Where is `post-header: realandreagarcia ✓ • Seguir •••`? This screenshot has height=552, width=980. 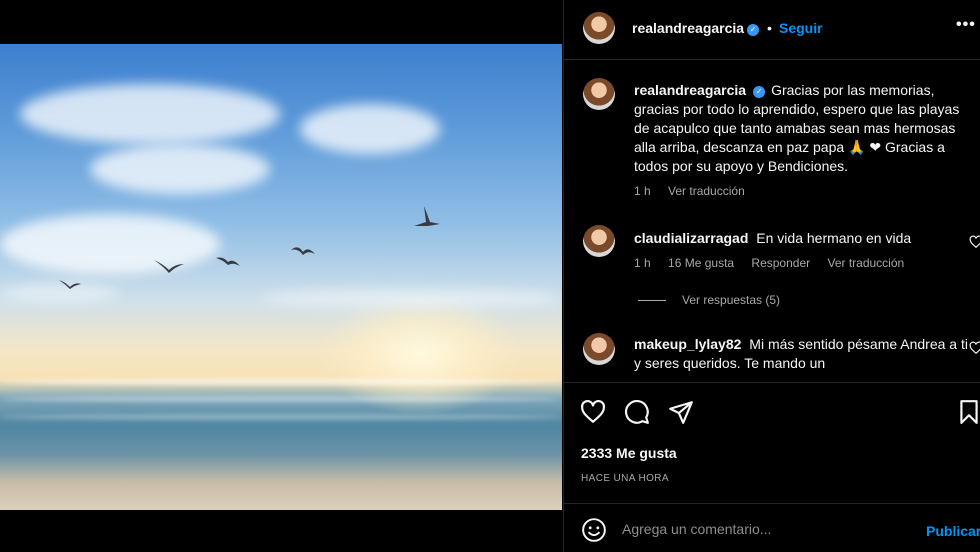 post-header: realandreagarcia ✓ • Seguir ••• is located at coordinates (772, 30).